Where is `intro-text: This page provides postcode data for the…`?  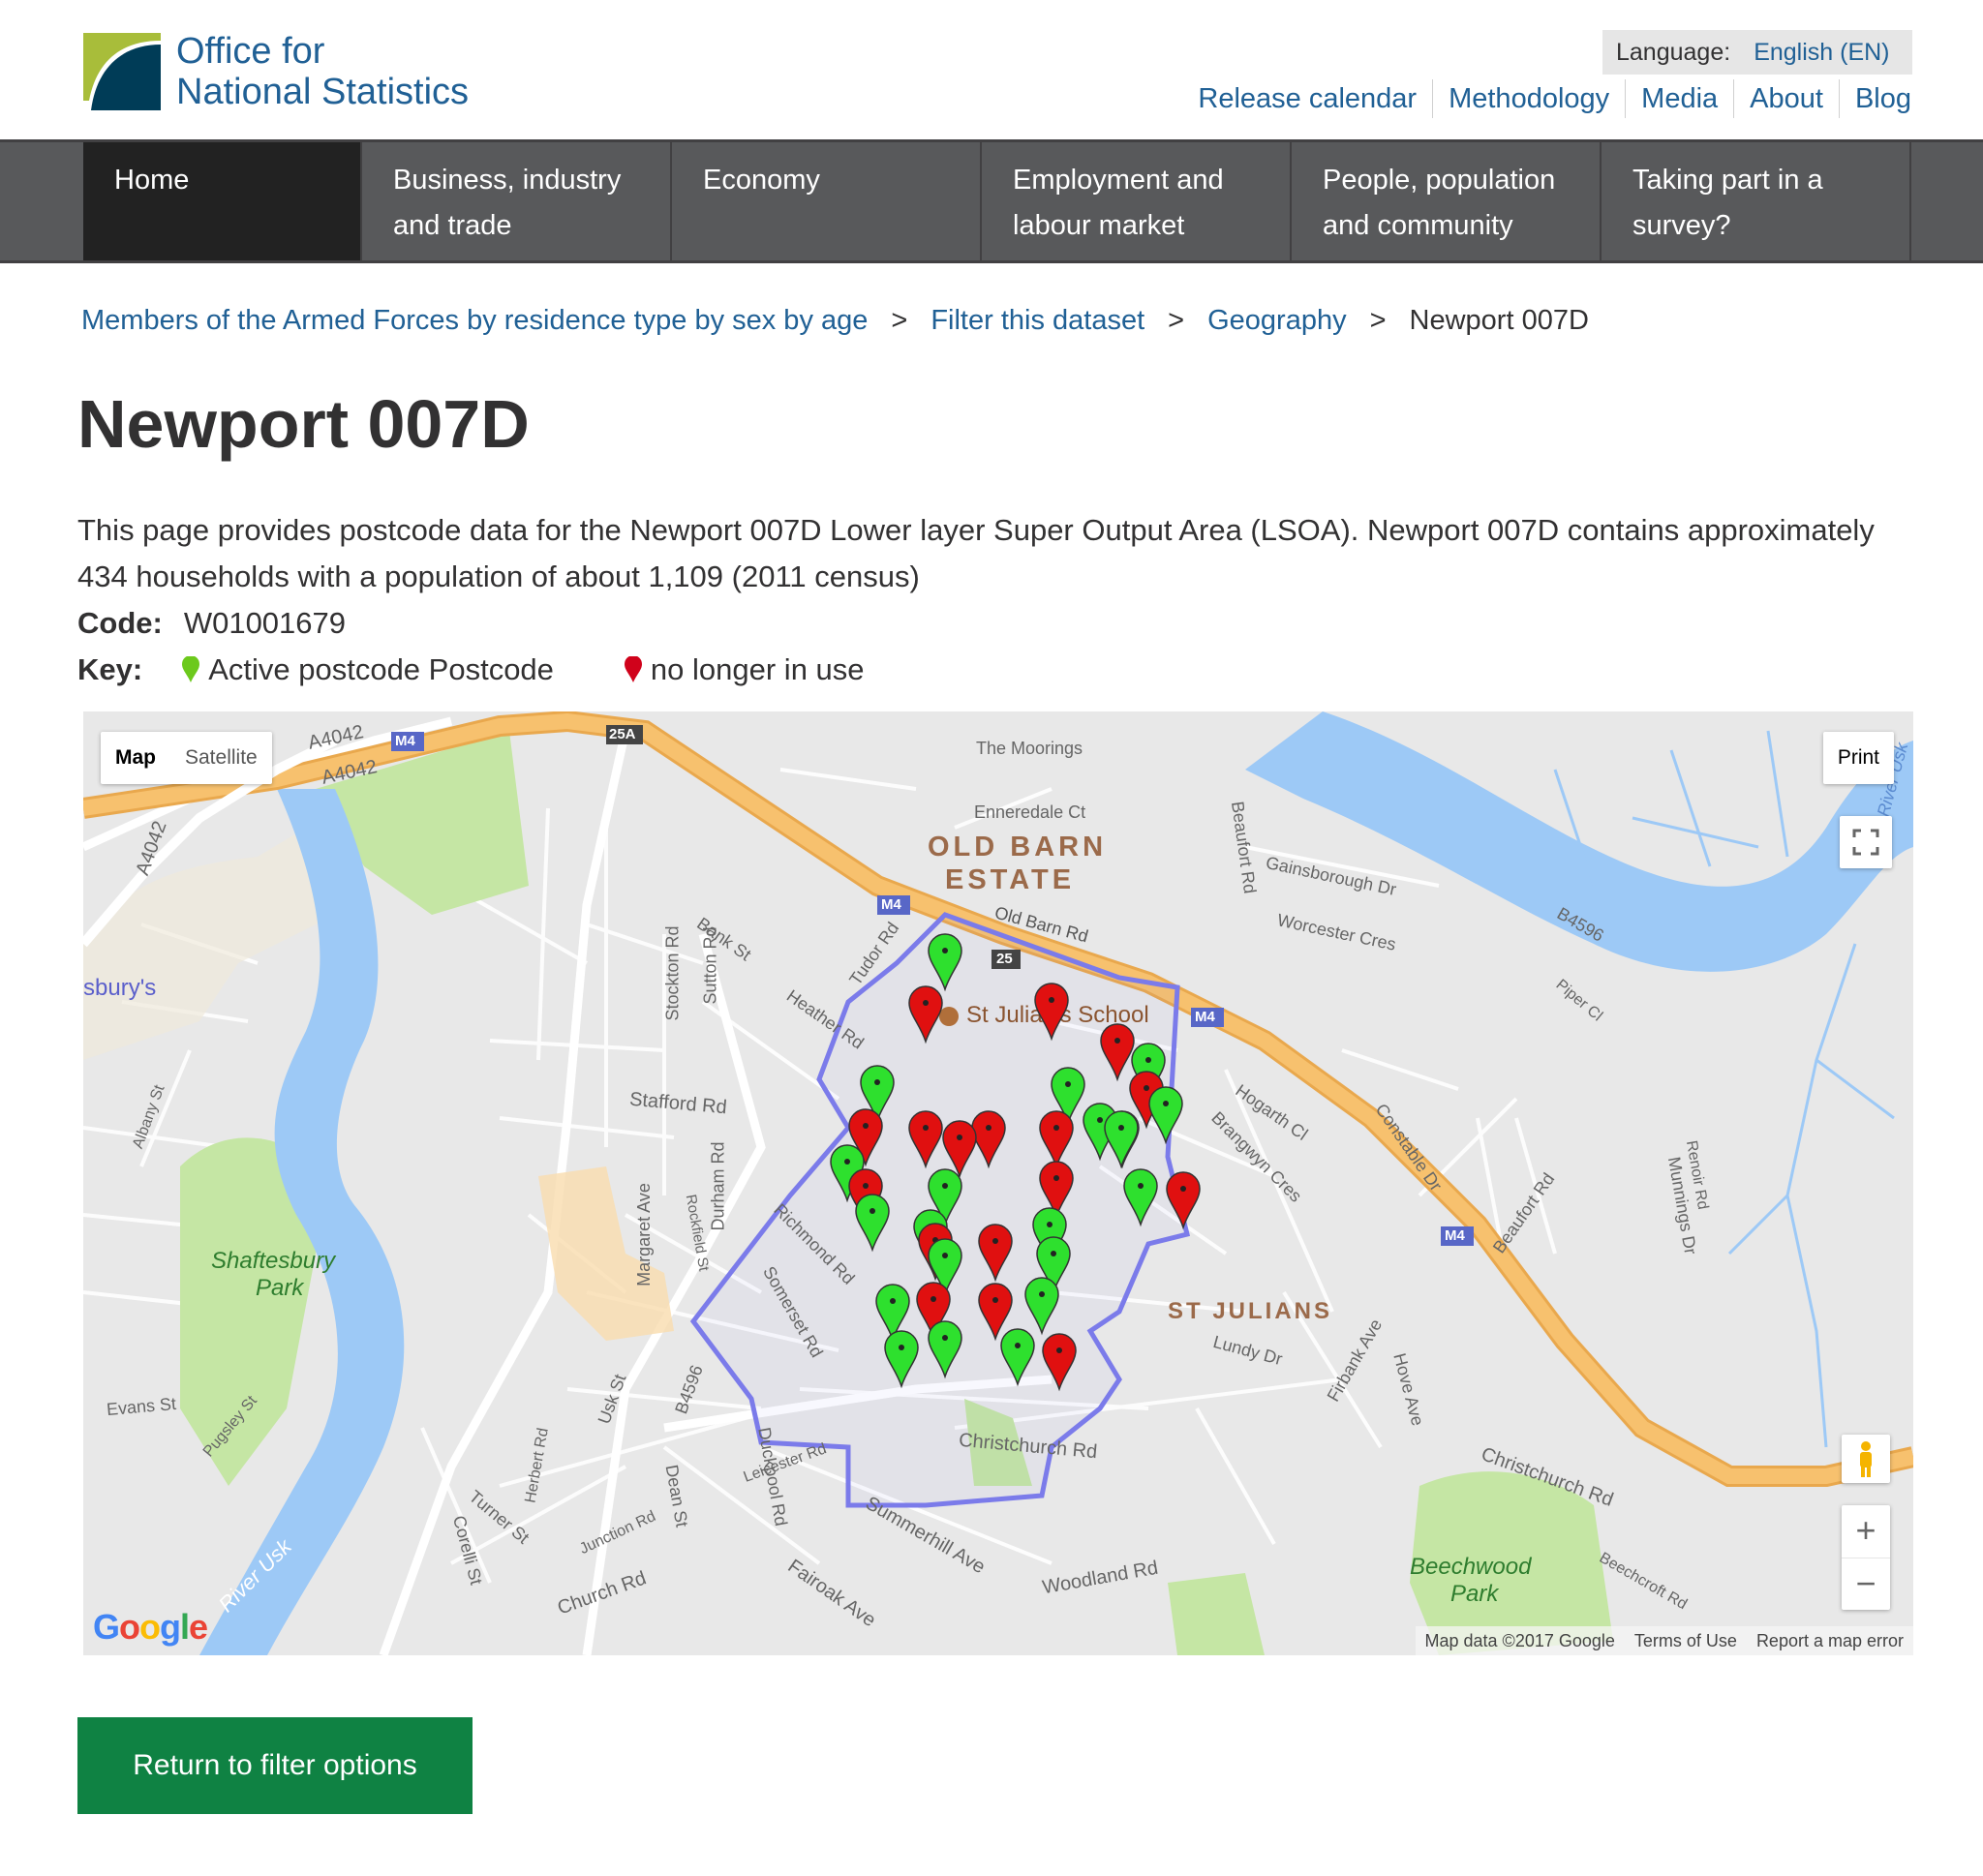
intro-text: This page provides postcode data for the… is located at coordinates (976, 553).